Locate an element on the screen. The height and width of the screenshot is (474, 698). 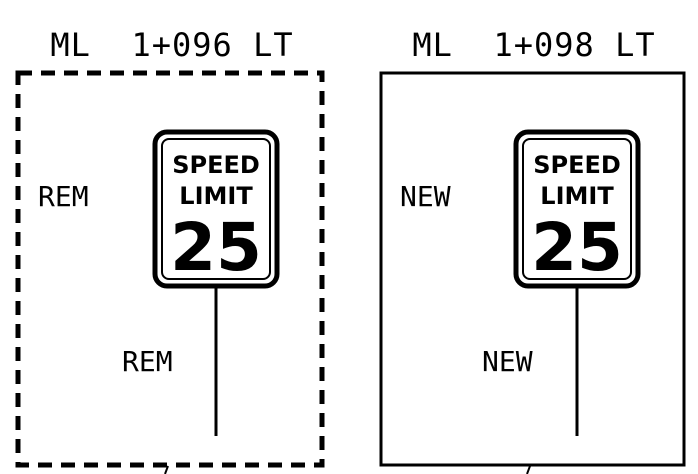
sign-callout: REM is located at coordinates (63, 196).